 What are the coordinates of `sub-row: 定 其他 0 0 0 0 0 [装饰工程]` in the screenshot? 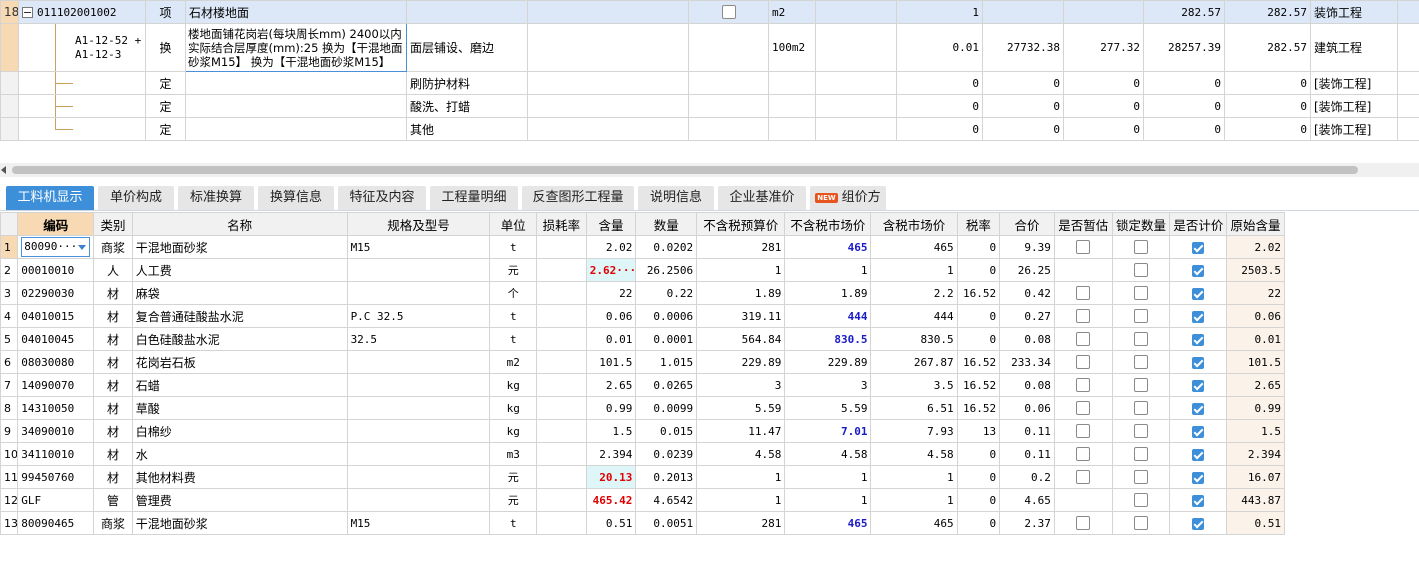 It's located at (709, 129).